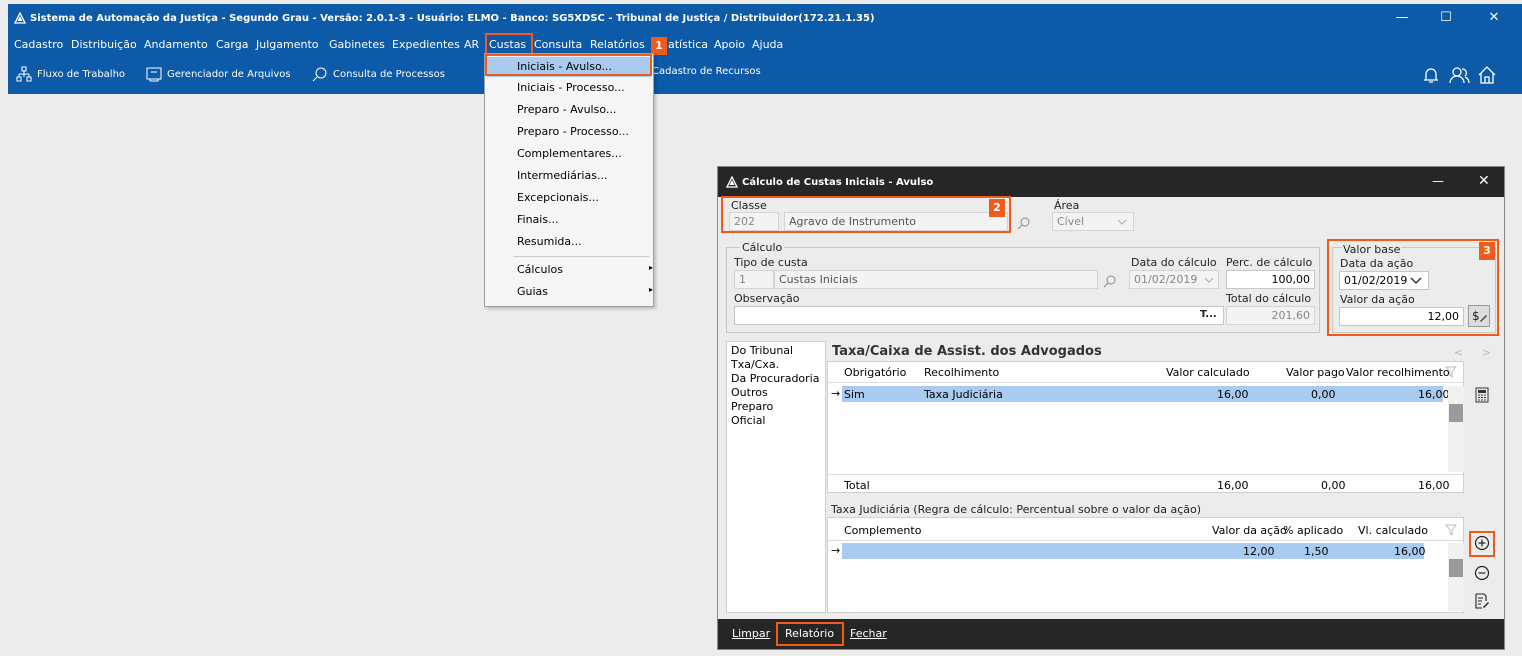 This screenshot has width=1522, height=656. What do you see at coordinates (1259, 551) in the screenshot?
I see `cell-valor-acao: 12,00` at bounding box center [1259, 551].